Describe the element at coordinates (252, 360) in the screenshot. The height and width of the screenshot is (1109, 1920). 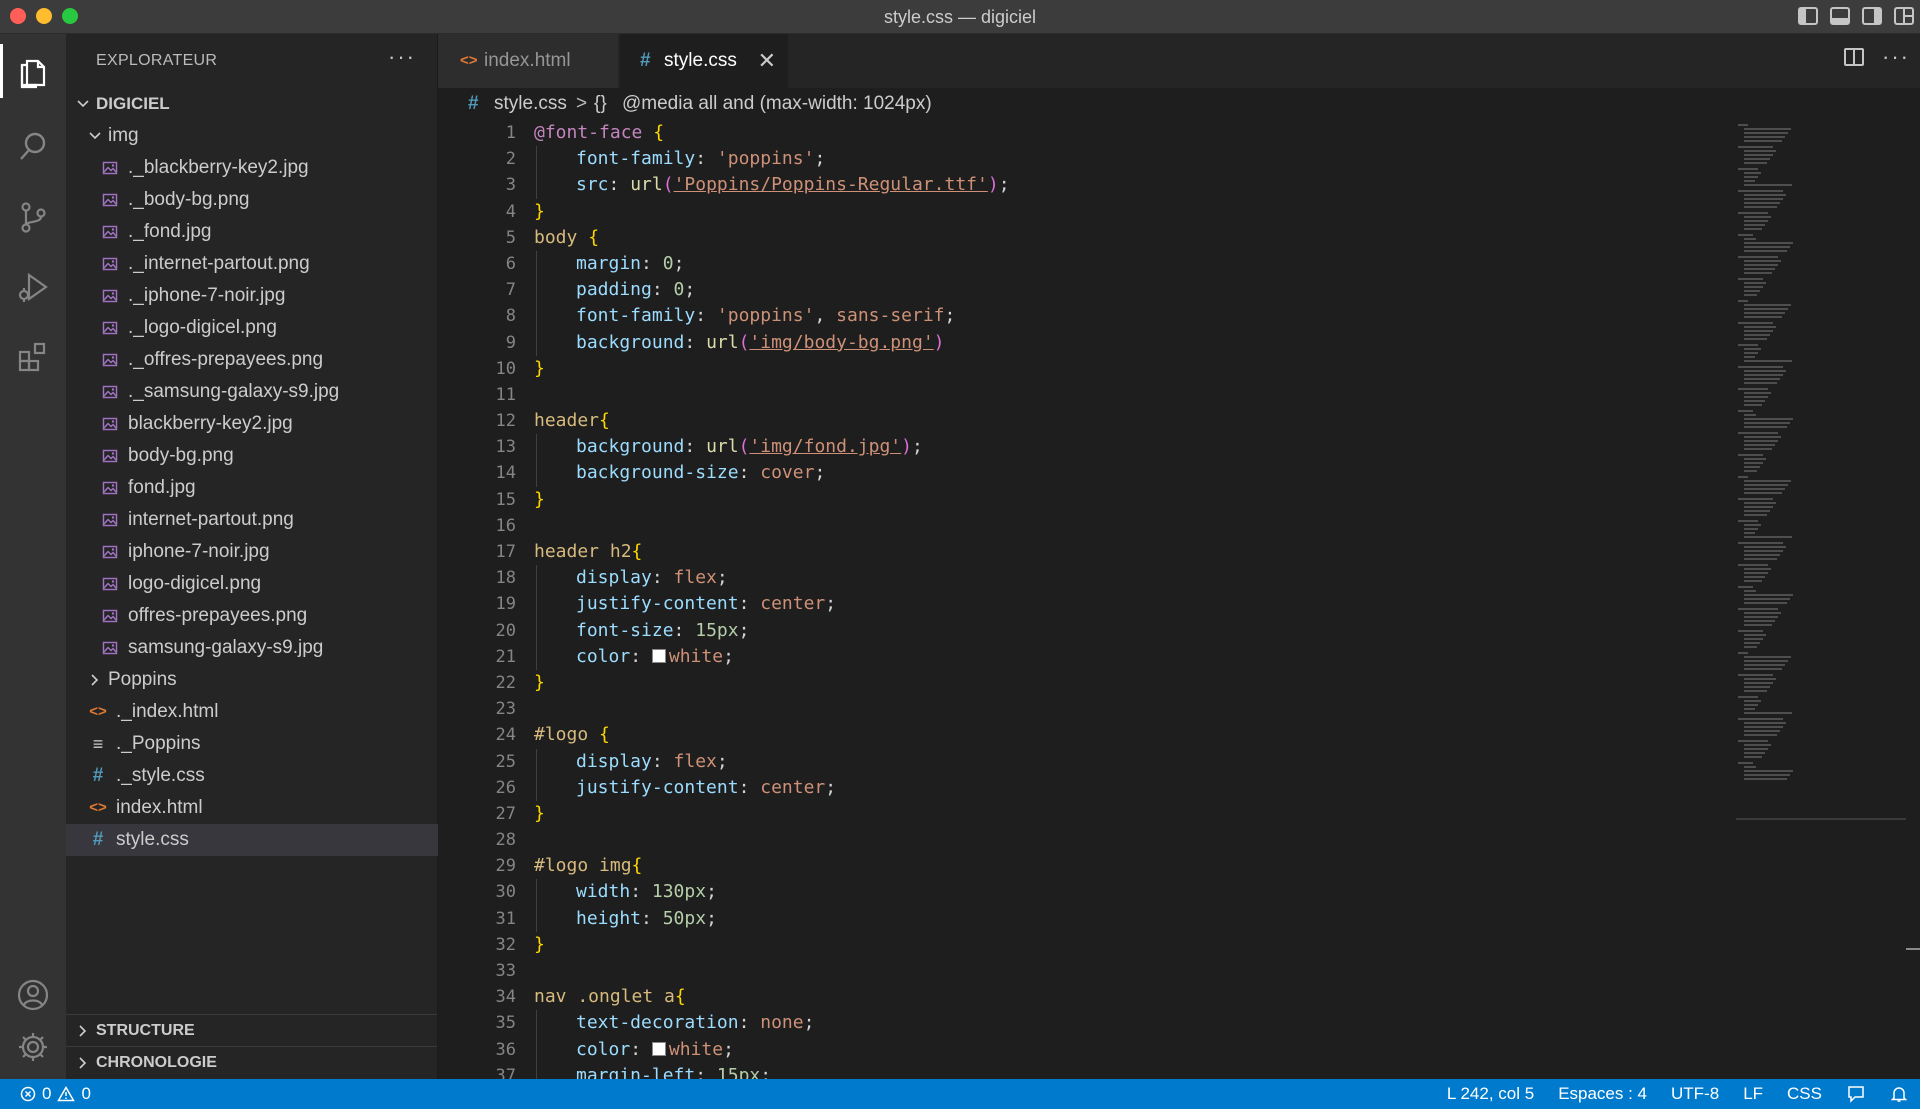
I see `file-item: ._offres-prepayees.png` at that location.